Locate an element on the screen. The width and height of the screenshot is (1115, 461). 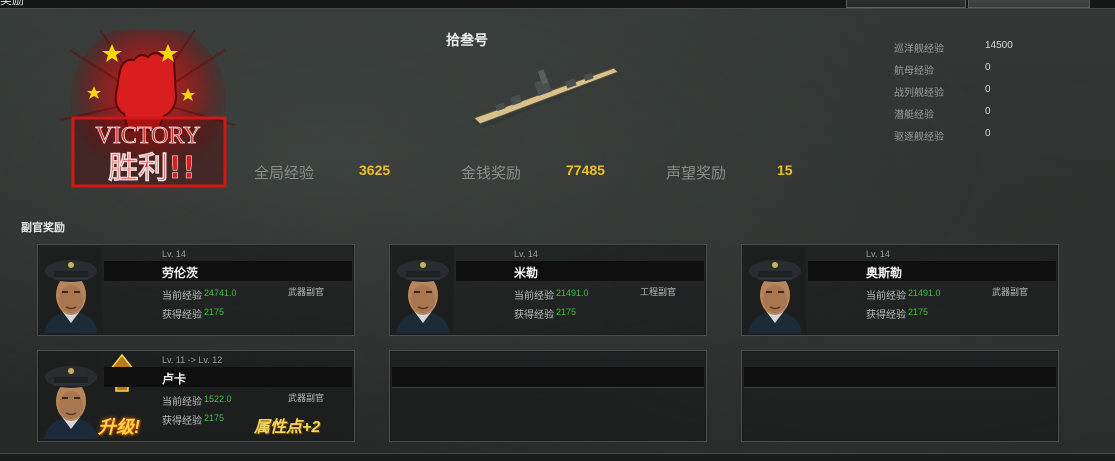
exp-label: 巡洋舰经验 is located at coordinates (919, 49).